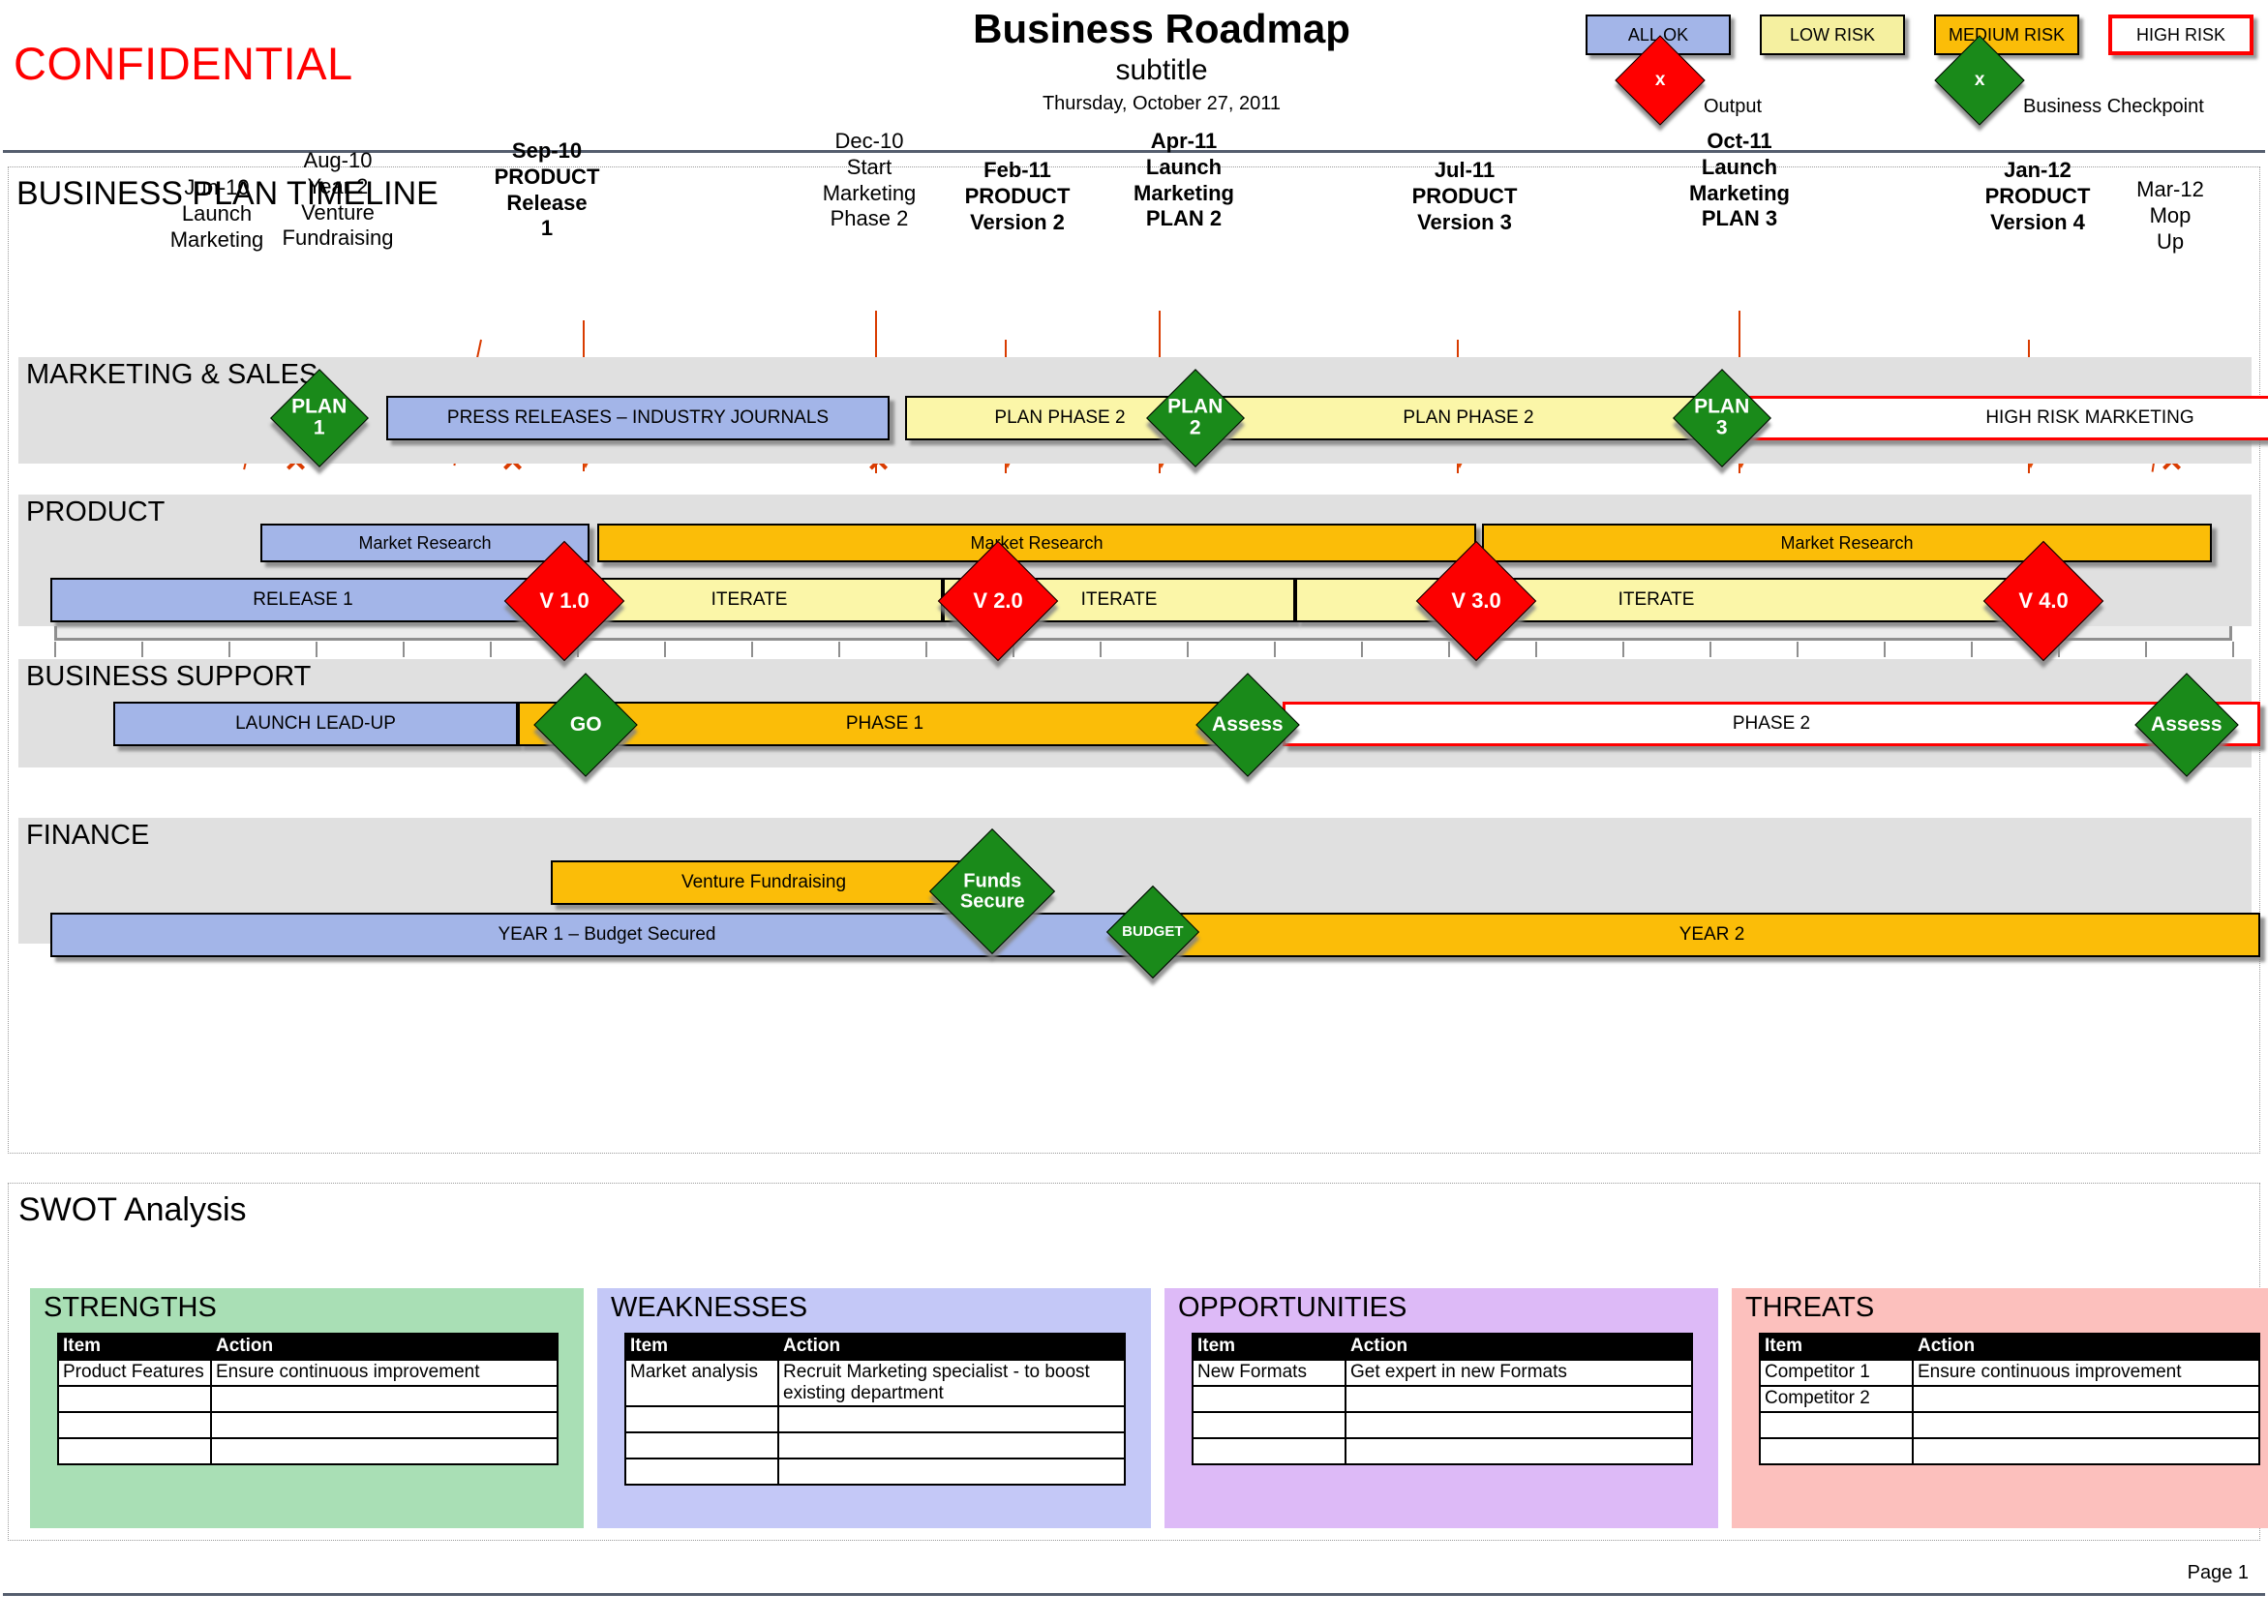 This screenshot has height=1624, width=2268. What do you see at coordinates (1036, 543) in the screenshot?
I see `task-market-research-2: Market Research` at bounding box center [1036, 543].